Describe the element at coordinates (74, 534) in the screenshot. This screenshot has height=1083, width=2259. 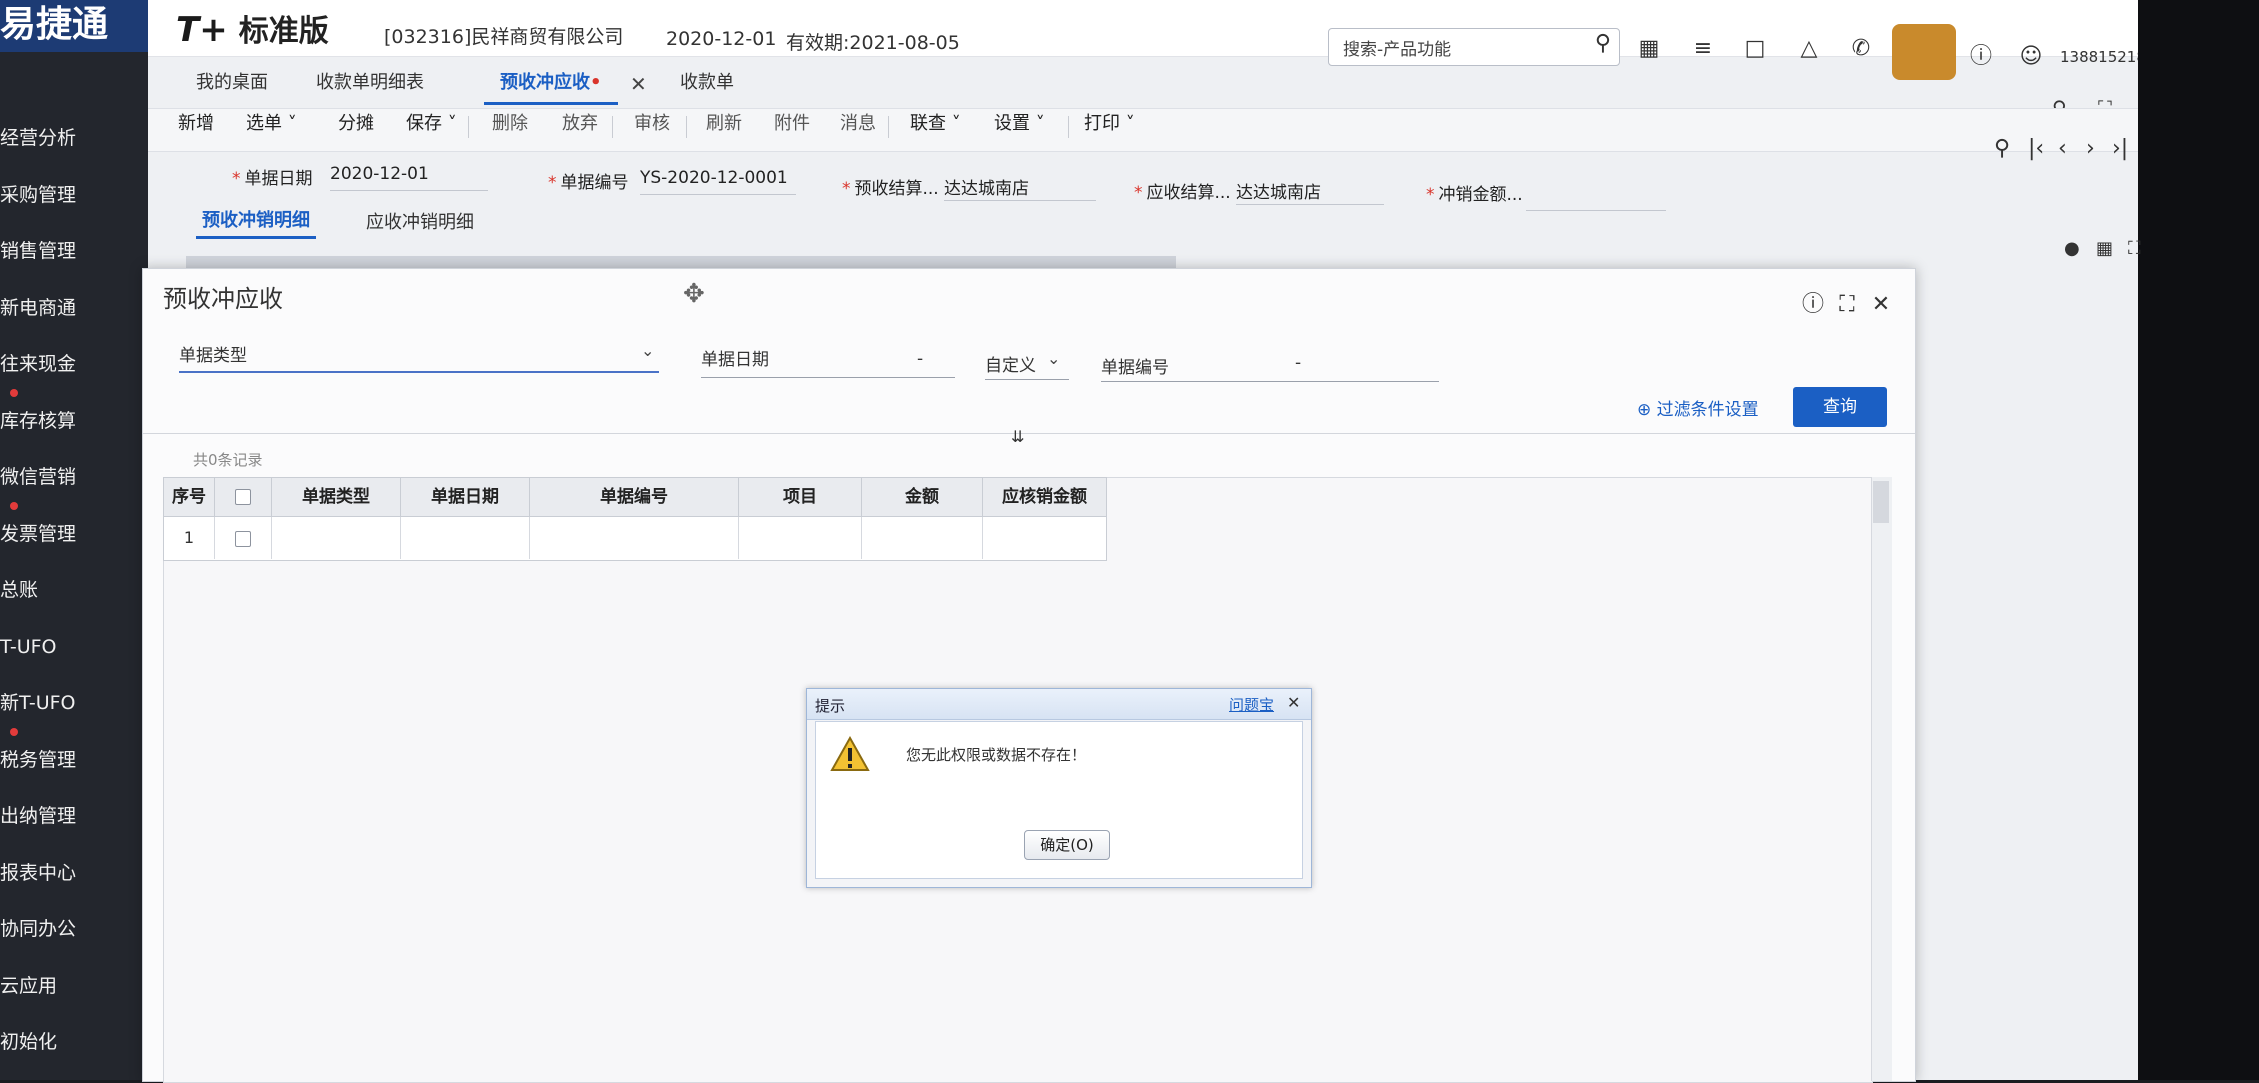
I see `sidebar-item: 发票管理` at that location.